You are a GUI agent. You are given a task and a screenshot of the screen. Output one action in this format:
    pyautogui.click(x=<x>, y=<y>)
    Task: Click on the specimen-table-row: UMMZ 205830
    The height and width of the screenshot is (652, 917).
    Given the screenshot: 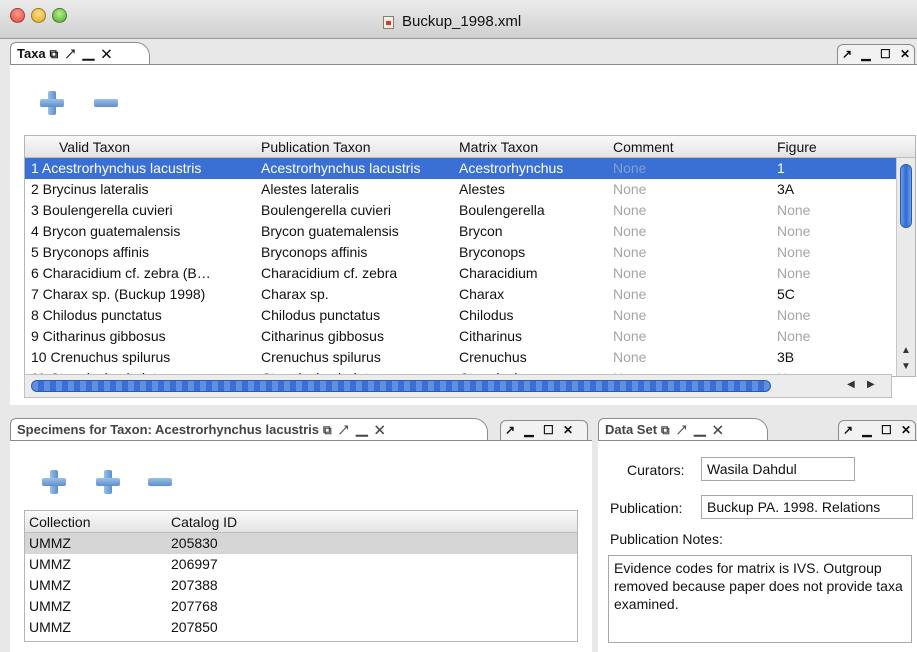 What is the action you would take?
    pyautogui.click(x=301, y=543)
    